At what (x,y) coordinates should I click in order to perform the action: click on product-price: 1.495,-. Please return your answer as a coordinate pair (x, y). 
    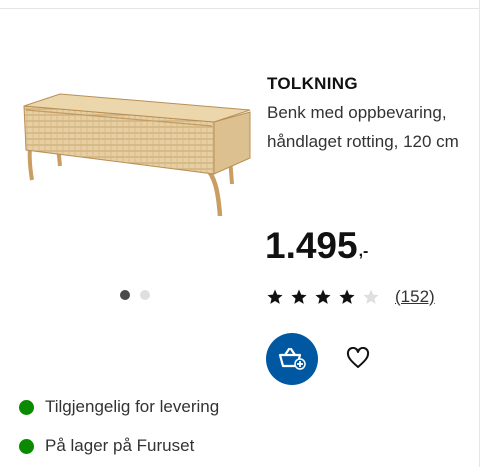
    Looking at the image, I should click on (316, 246).